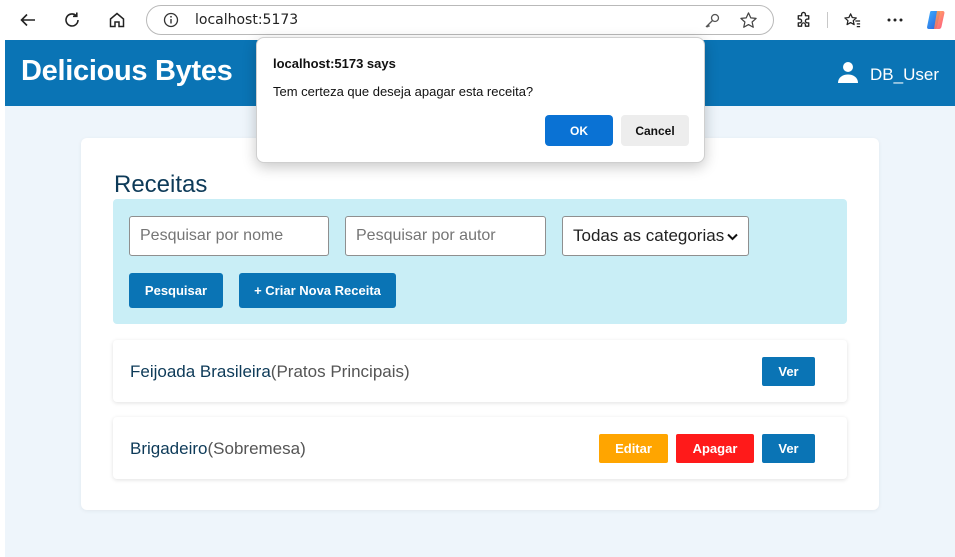 This screenshot has width=955, height=557. What do you see at coordinates (827, 20) in the screenshot?
I see `toolbar-divider` at bounding box center [827, 20].